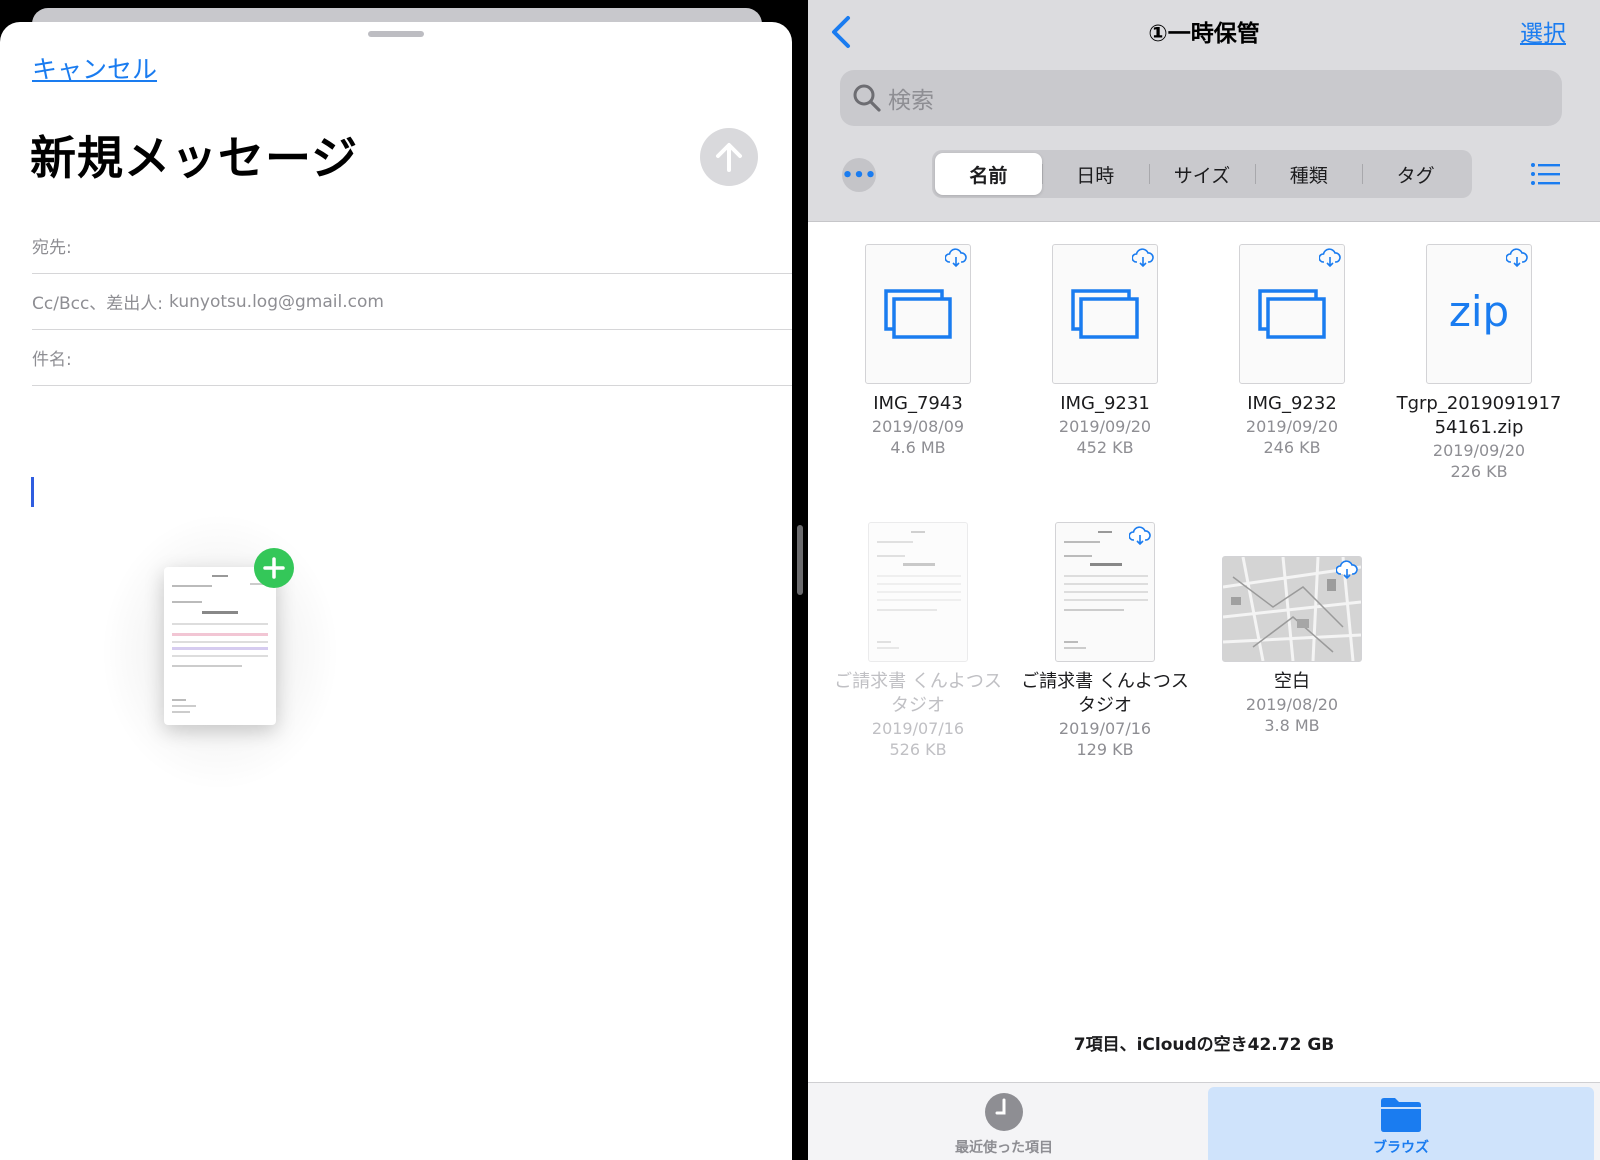 The image size is (1600, 1160). Describe the element at coordinates (1401, 1115) in the screenshot. I see `folder-icon` at that location.